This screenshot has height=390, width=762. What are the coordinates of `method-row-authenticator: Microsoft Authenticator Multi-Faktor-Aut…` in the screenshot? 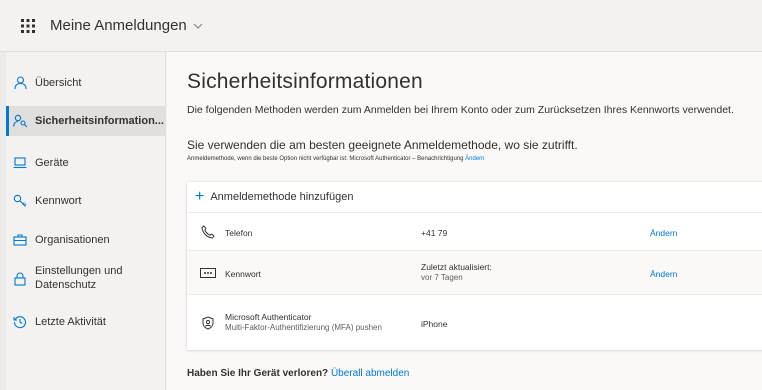 It's located at (474, 322).